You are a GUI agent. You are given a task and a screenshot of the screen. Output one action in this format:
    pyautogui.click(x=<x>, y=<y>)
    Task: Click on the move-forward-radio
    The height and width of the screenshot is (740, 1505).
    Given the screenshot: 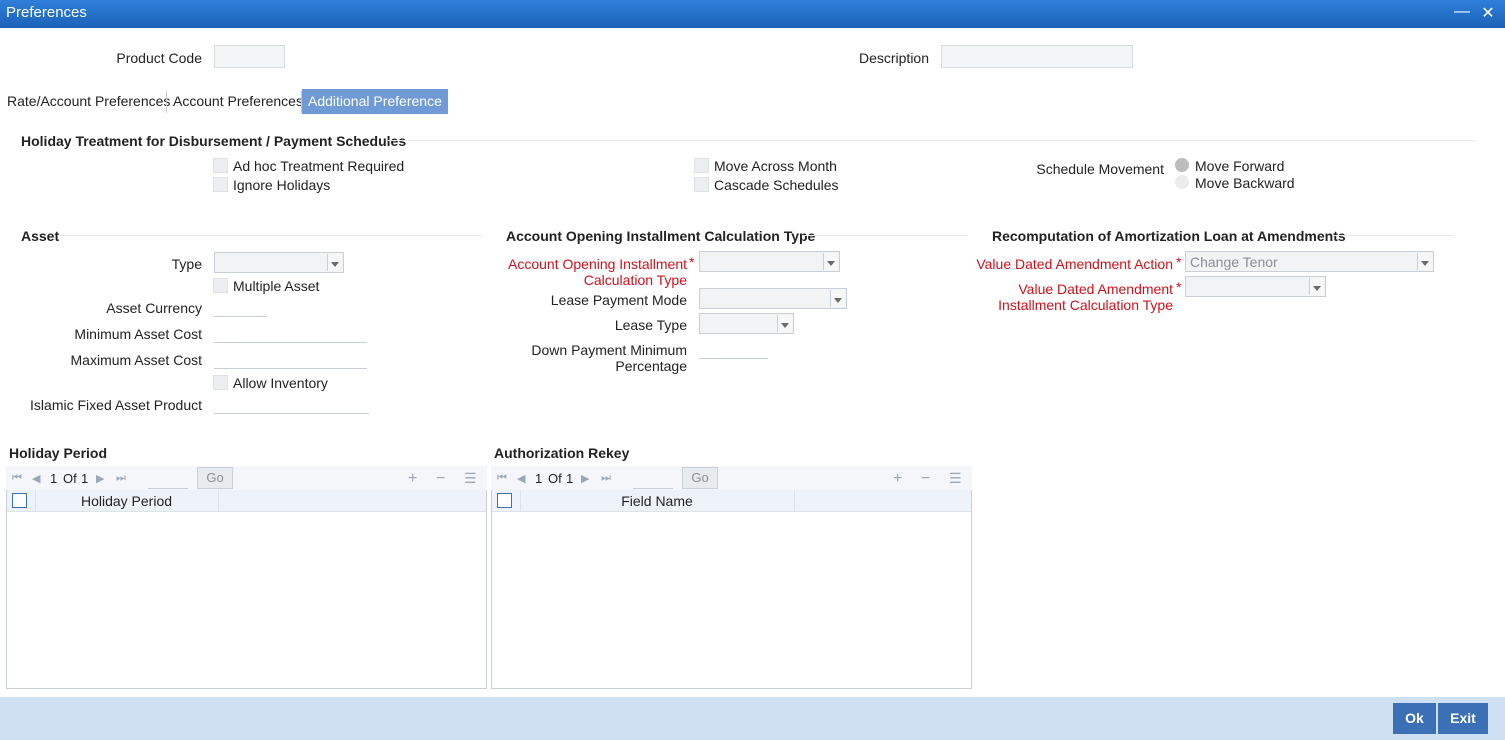 What is the action you would take?
    pyautogui.click(x=1182, y=165)
    